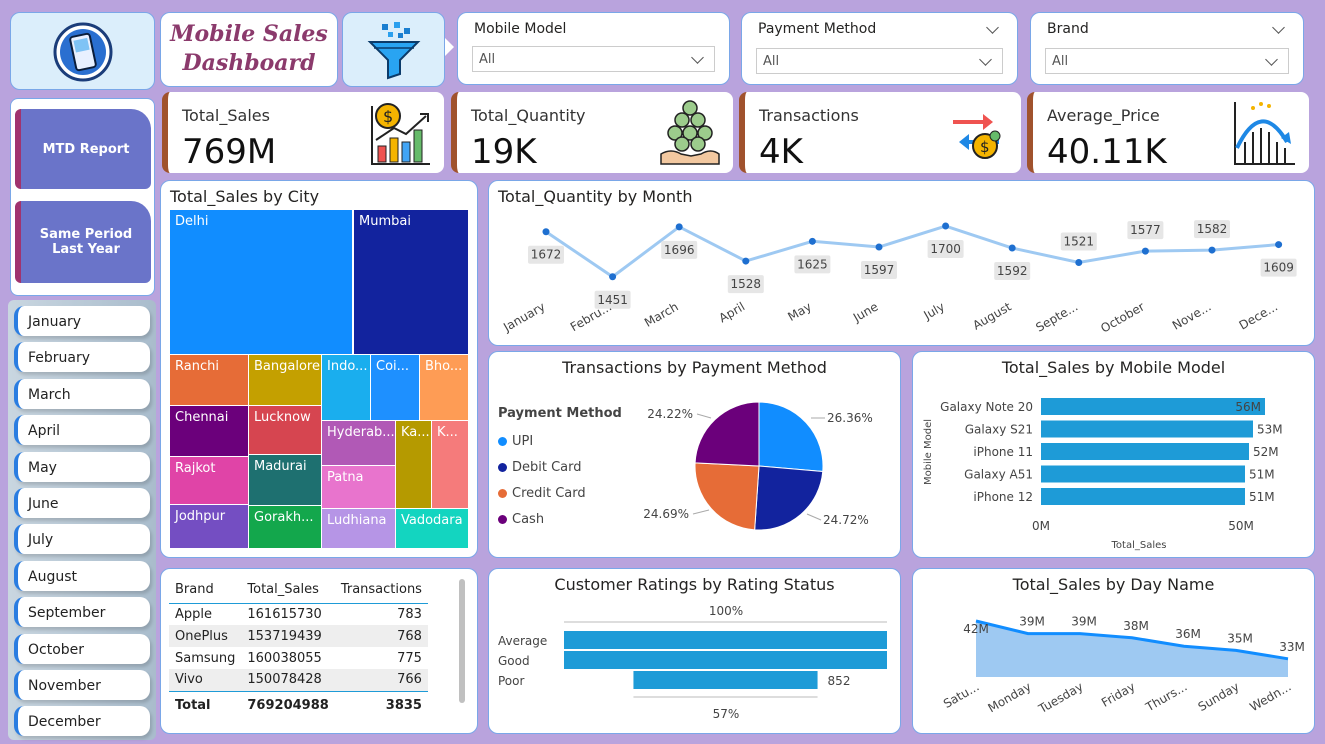 The height and width of the screenshot is (744, 1325). I want to click on treemap-cell: Rajkot, so click(209, 480).